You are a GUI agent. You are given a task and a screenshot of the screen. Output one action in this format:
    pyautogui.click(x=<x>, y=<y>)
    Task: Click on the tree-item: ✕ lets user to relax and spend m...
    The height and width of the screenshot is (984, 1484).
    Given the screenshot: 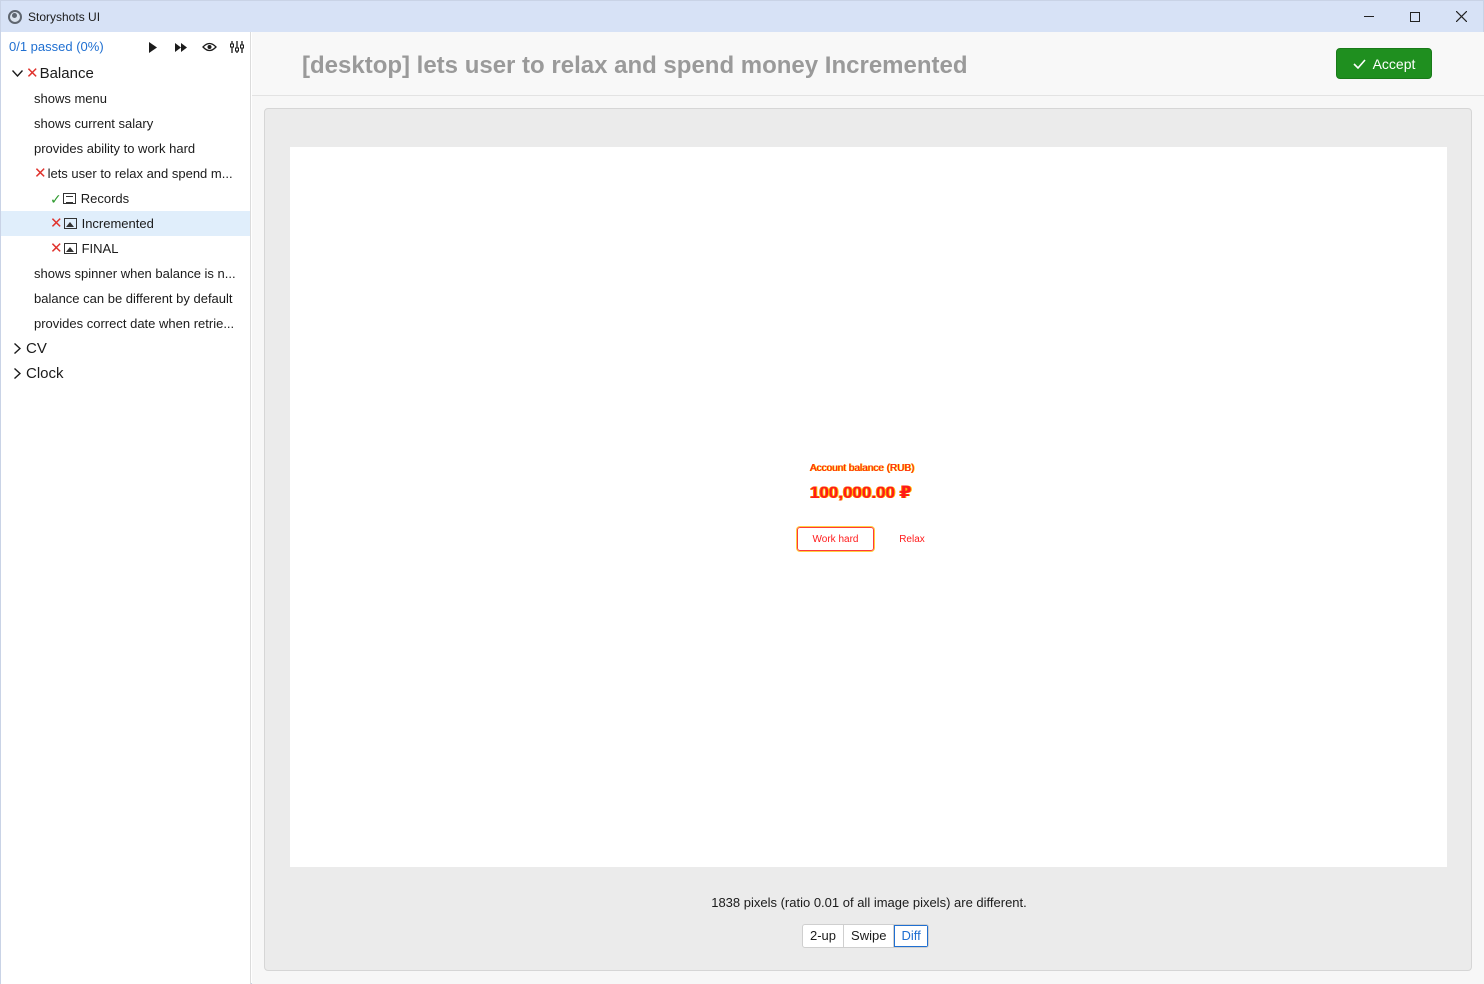 What is the action you would take?
    pyautogui.click(x=125, y=173)
    